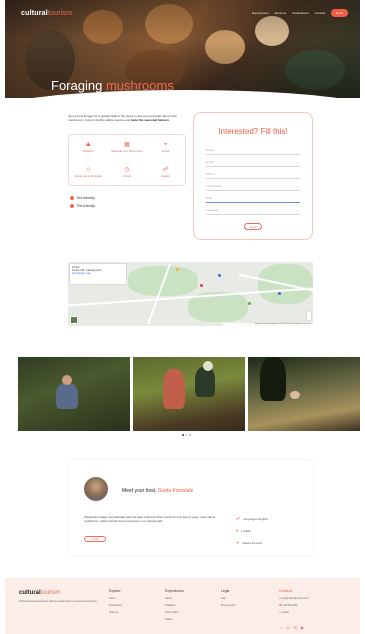  Describe the element at coordinates (228, 605) in the screenshot. I see `footer-link: Privacy policy` at that location.